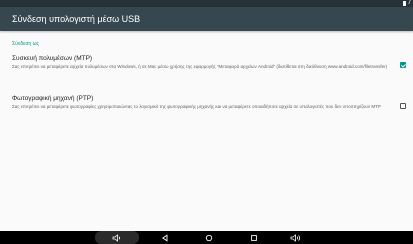 The image size is (413, 244). I want to click on volume-down-icon, so click(117, 237).